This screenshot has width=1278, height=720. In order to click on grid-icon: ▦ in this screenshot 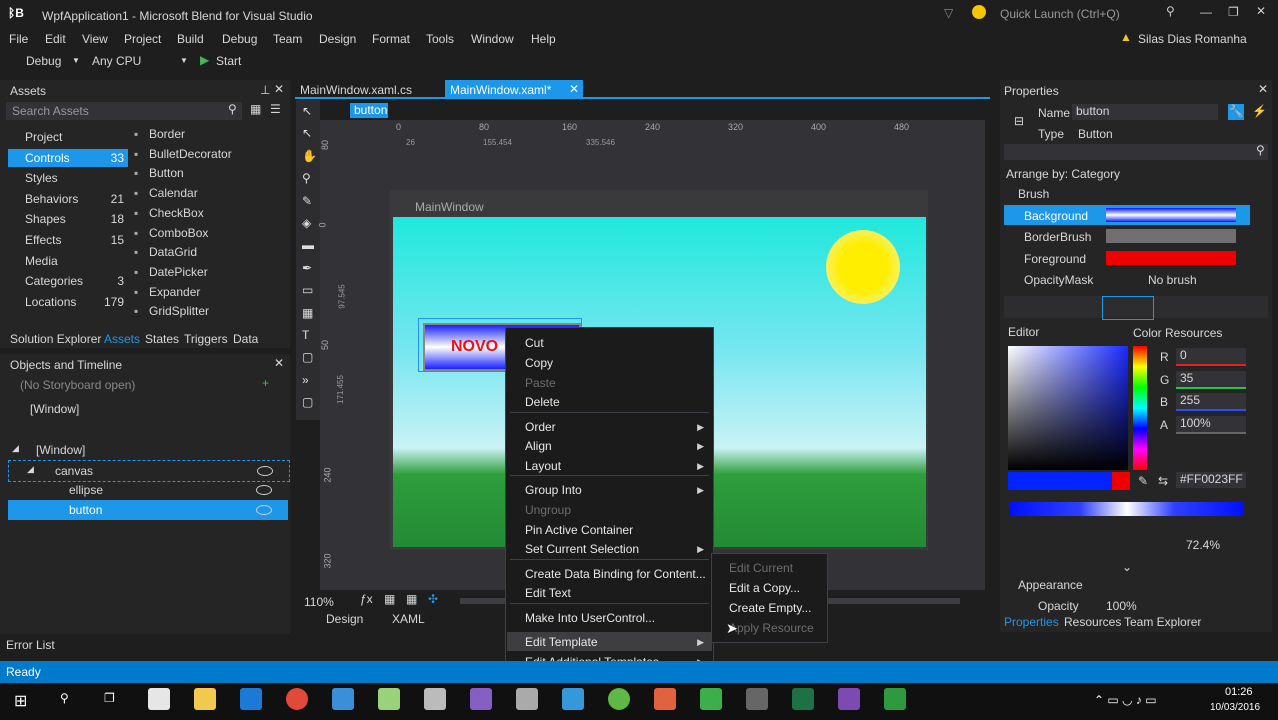, I will do `click(389, 599)`.